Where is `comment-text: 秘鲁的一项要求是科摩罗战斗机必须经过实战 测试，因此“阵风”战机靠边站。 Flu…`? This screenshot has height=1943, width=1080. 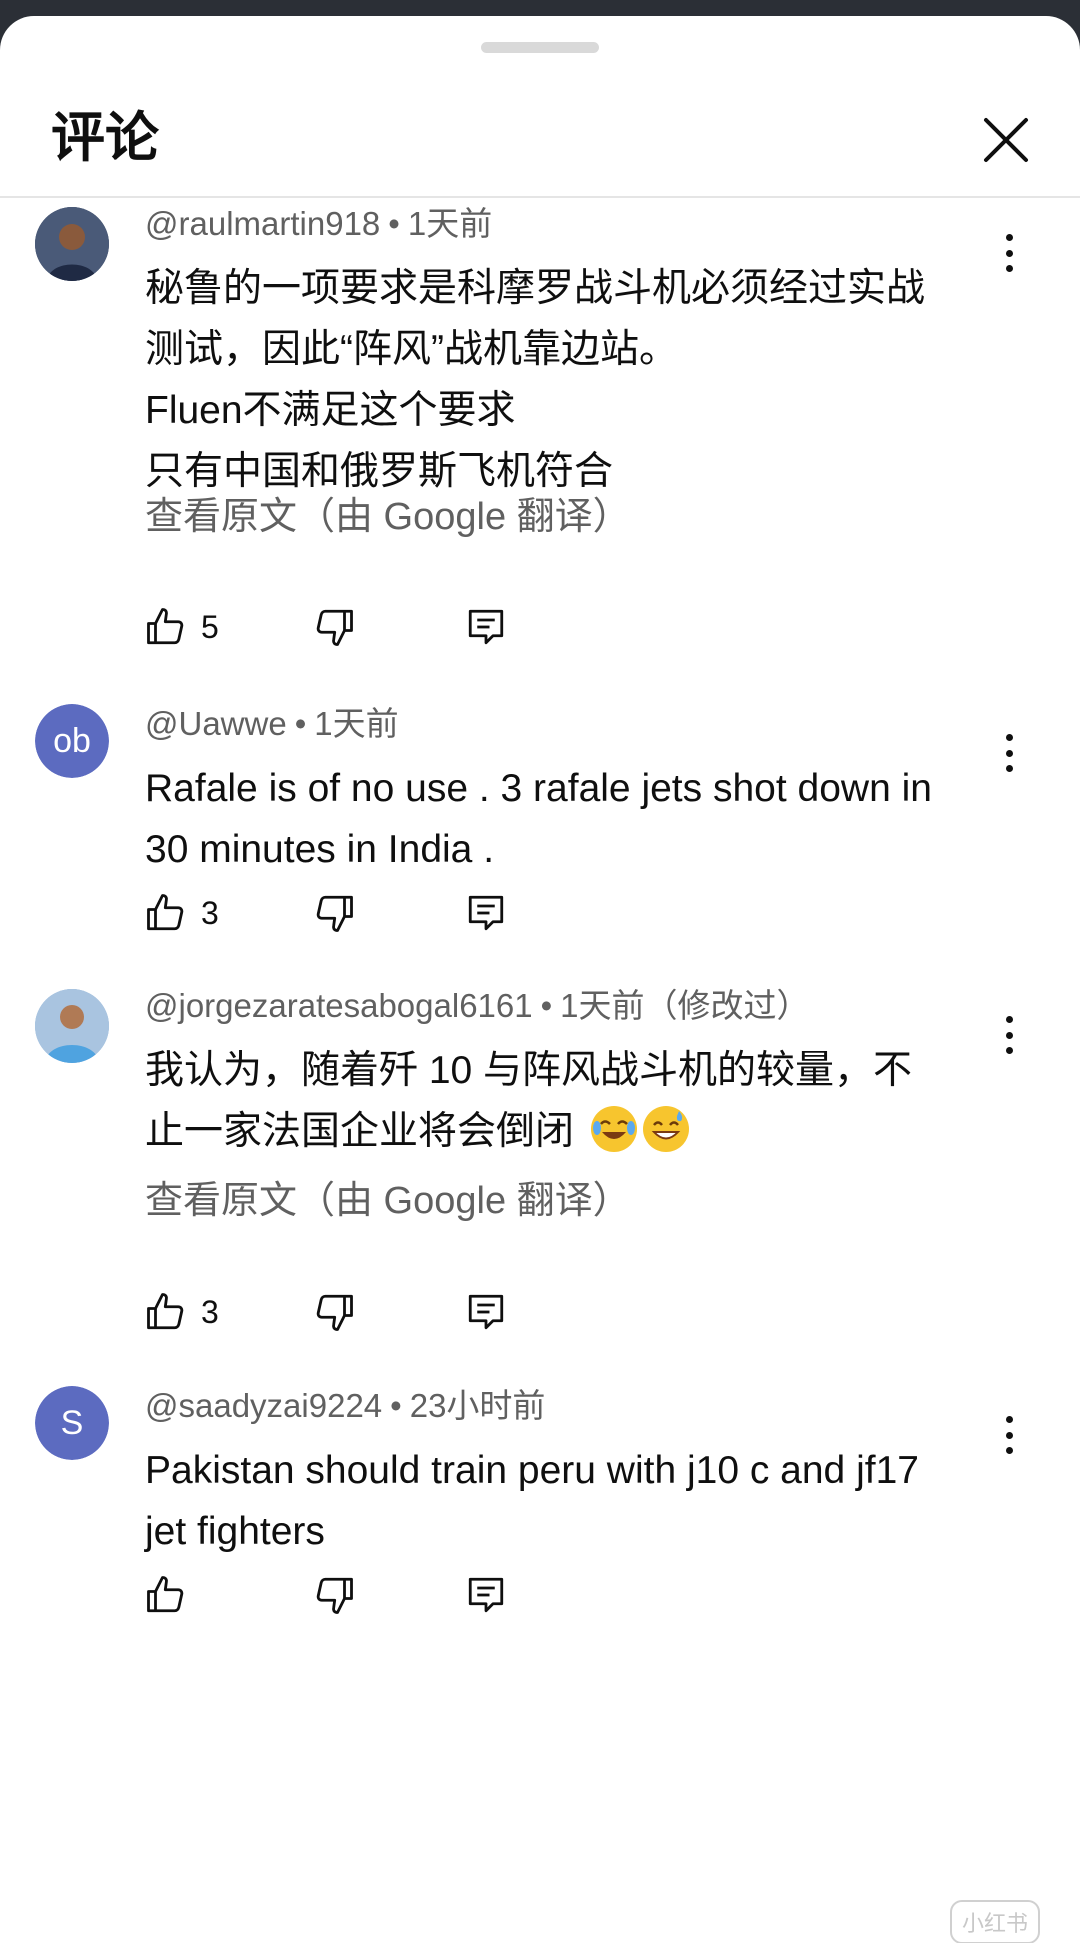
comment-text: 秘鲁的一项要求是科摩罗战斗机必须经过实战 测试，因此“阵风”战机靠边站。 Flu… is located at coordinates (575, 380).